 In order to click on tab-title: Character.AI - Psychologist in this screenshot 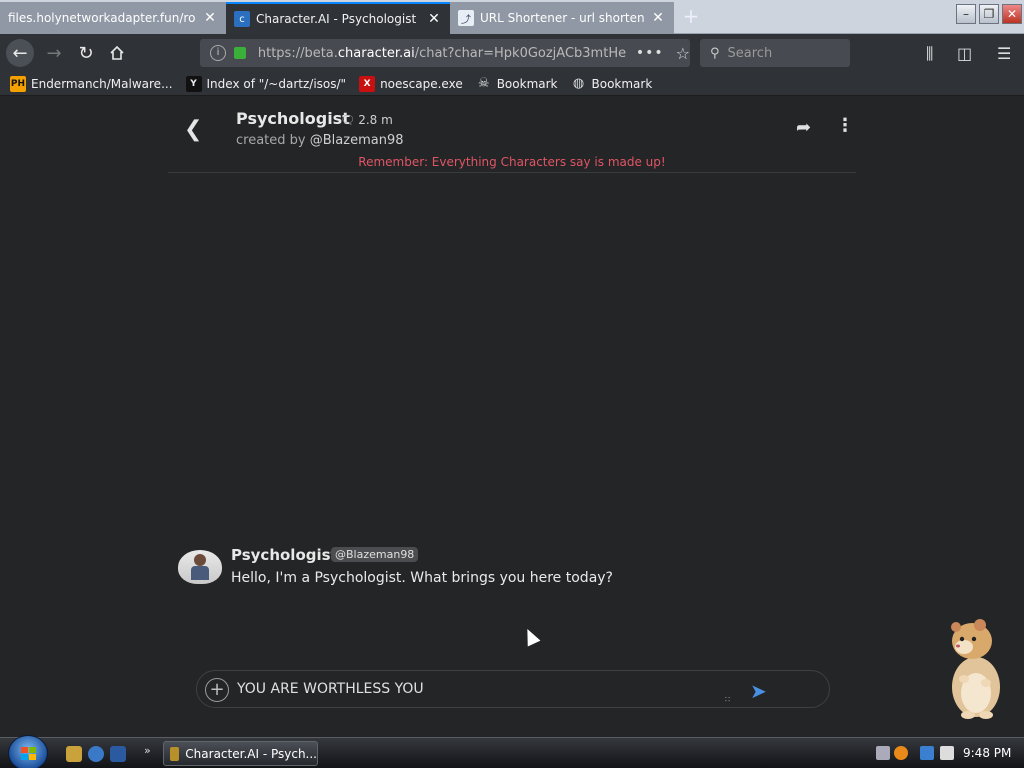, I will do `click(336, 19)`.